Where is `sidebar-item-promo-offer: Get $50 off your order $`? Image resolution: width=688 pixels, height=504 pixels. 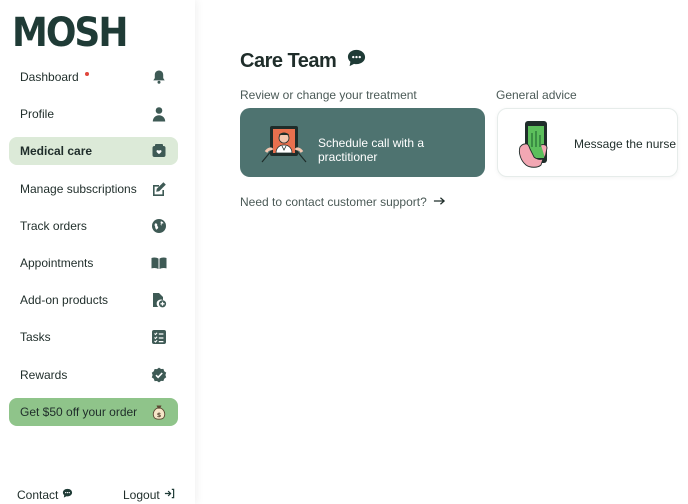
sidebar-item-promo-offer: Get $50 off your order $ is located at coordinates (93, 411).